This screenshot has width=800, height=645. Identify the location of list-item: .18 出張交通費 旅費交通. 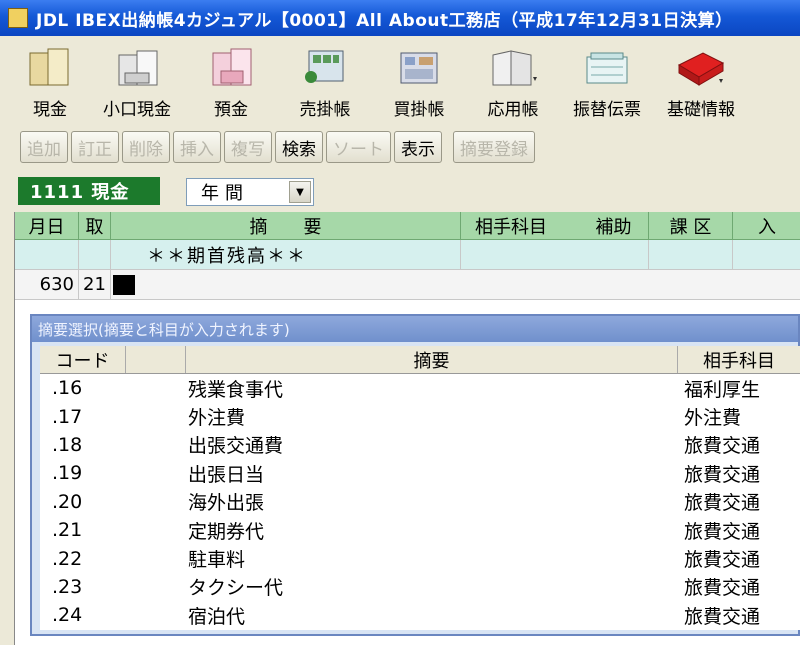
(420, 445).